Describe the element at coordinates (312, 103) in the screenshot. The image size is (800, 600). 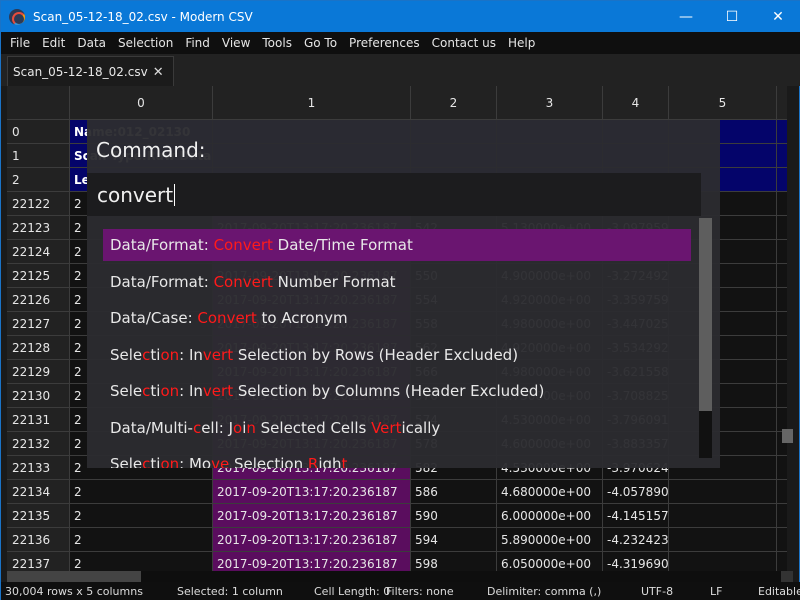
I see `column-header: 1` at that location.